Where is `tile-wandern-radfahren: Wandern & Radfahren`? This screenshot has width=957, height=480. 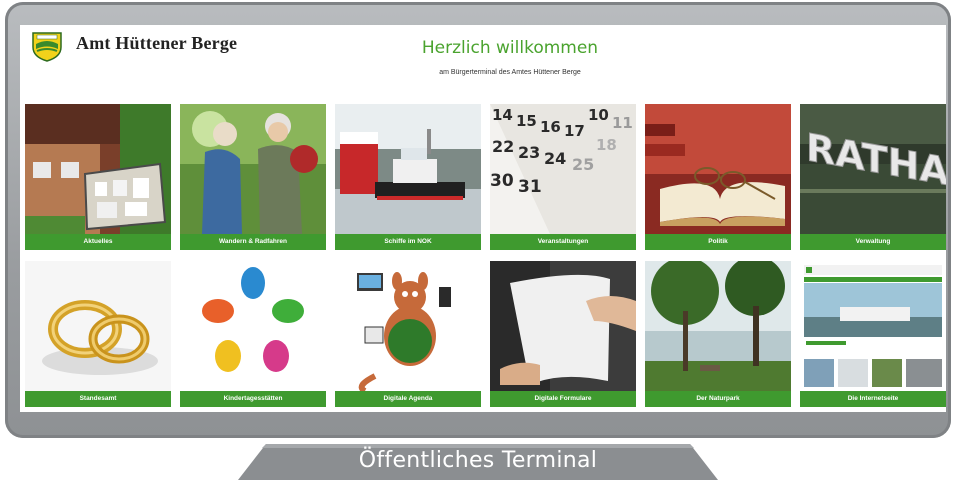 tile-wandern-radfahren: Wandern & Radfahren is located at coordinates (253, 179).